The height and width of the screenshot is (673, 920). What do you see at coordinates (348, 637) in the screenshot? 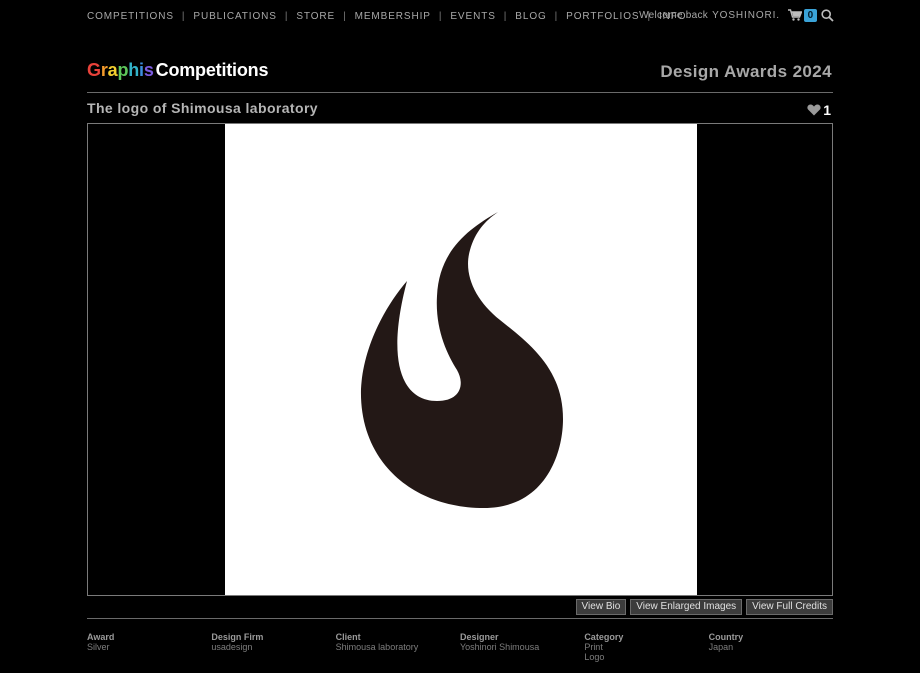
I see `credit-label: Client` at bounding box center [348, 637].